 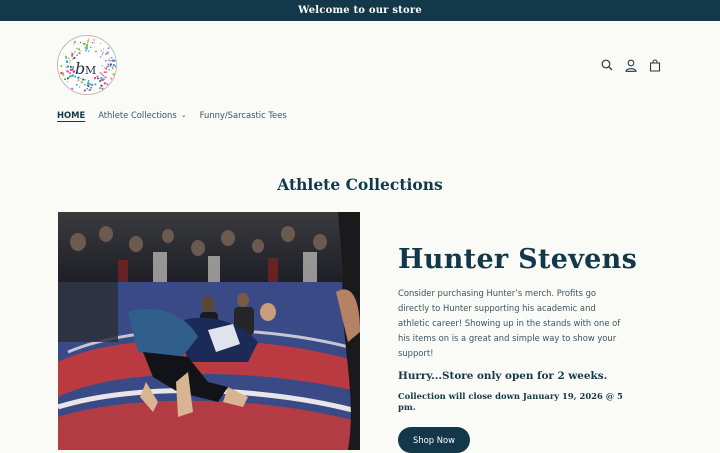 What do you see at coordinates (360, 184) in the screenshot?
I see `section-title: Athlete Collections` at bounding box center [360, 184].